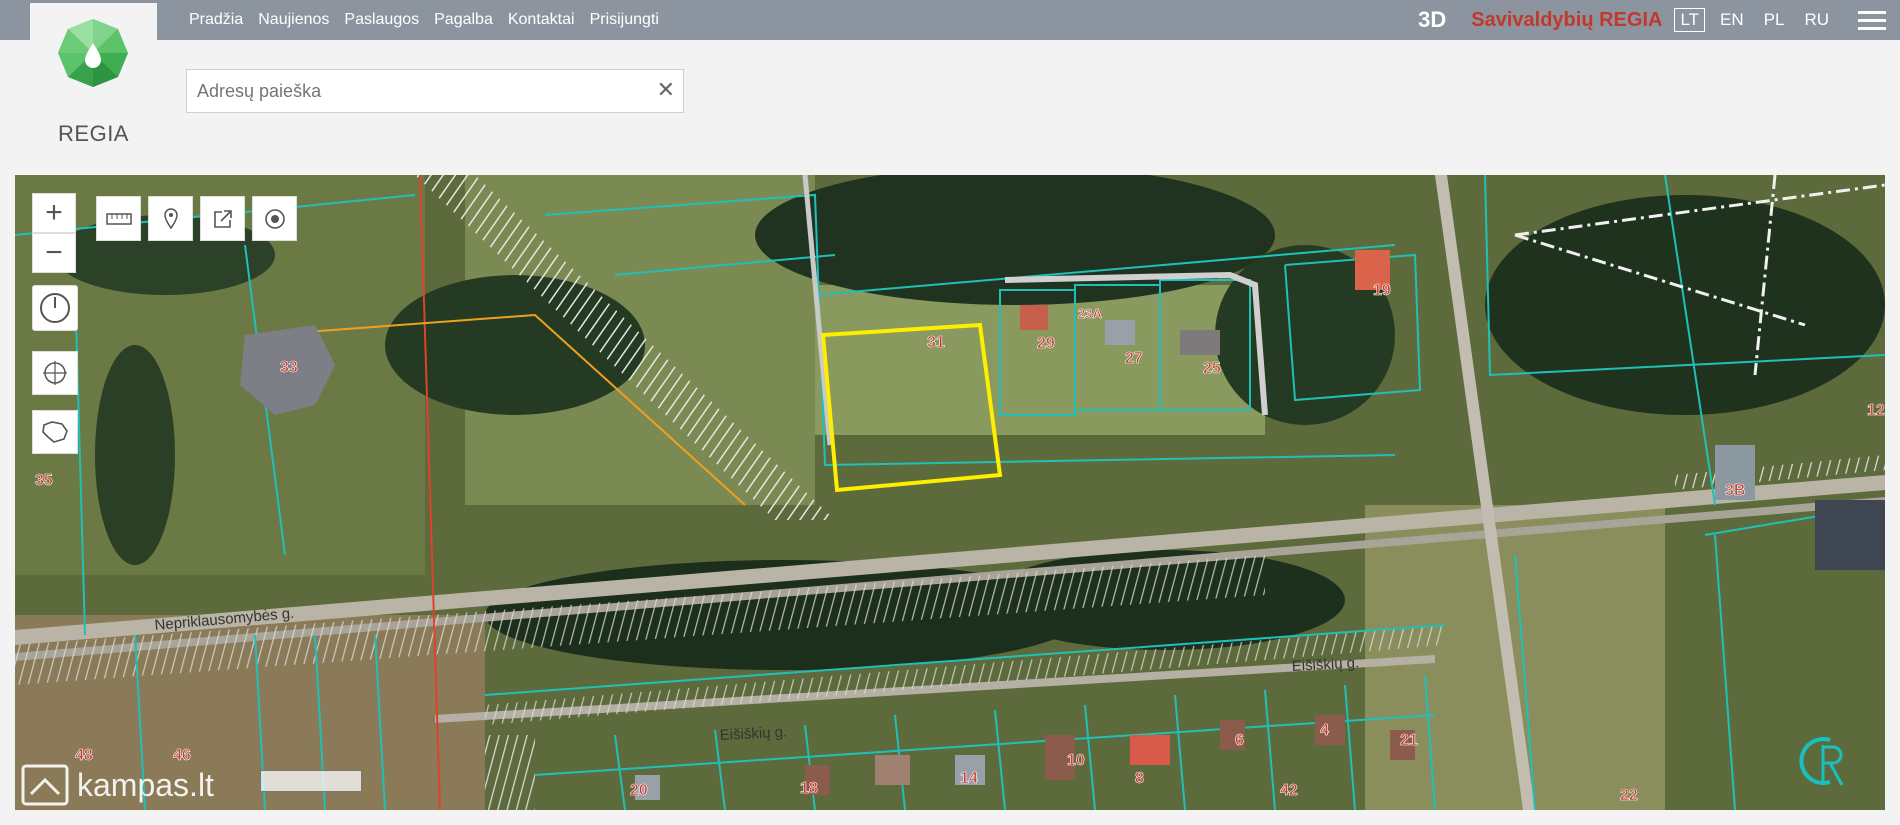 Image resolution: width=1900 pixels, height=825 pixels. I want to click on parcel-label: 14, so click(969, 778).